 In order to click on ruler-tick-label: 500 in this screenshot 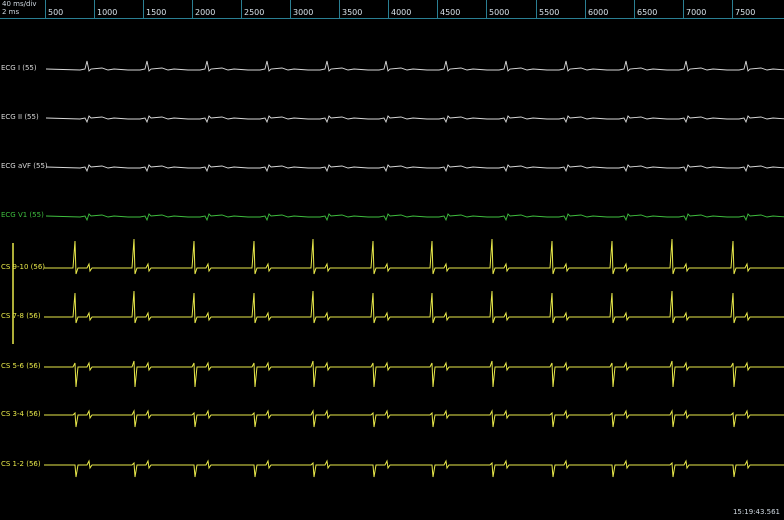, I will do `click(56, 12)`.